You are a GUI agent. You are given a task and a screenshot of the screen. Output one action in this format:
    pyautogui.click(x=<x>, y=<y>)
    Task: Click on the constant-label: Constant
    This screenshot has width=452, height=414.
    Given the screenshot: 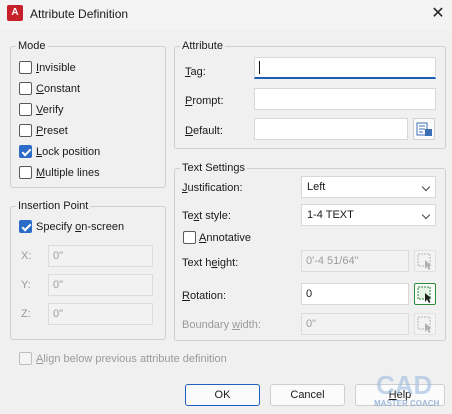 What is the action you would take?
    pyautogui.click(x=58, y=89)
    